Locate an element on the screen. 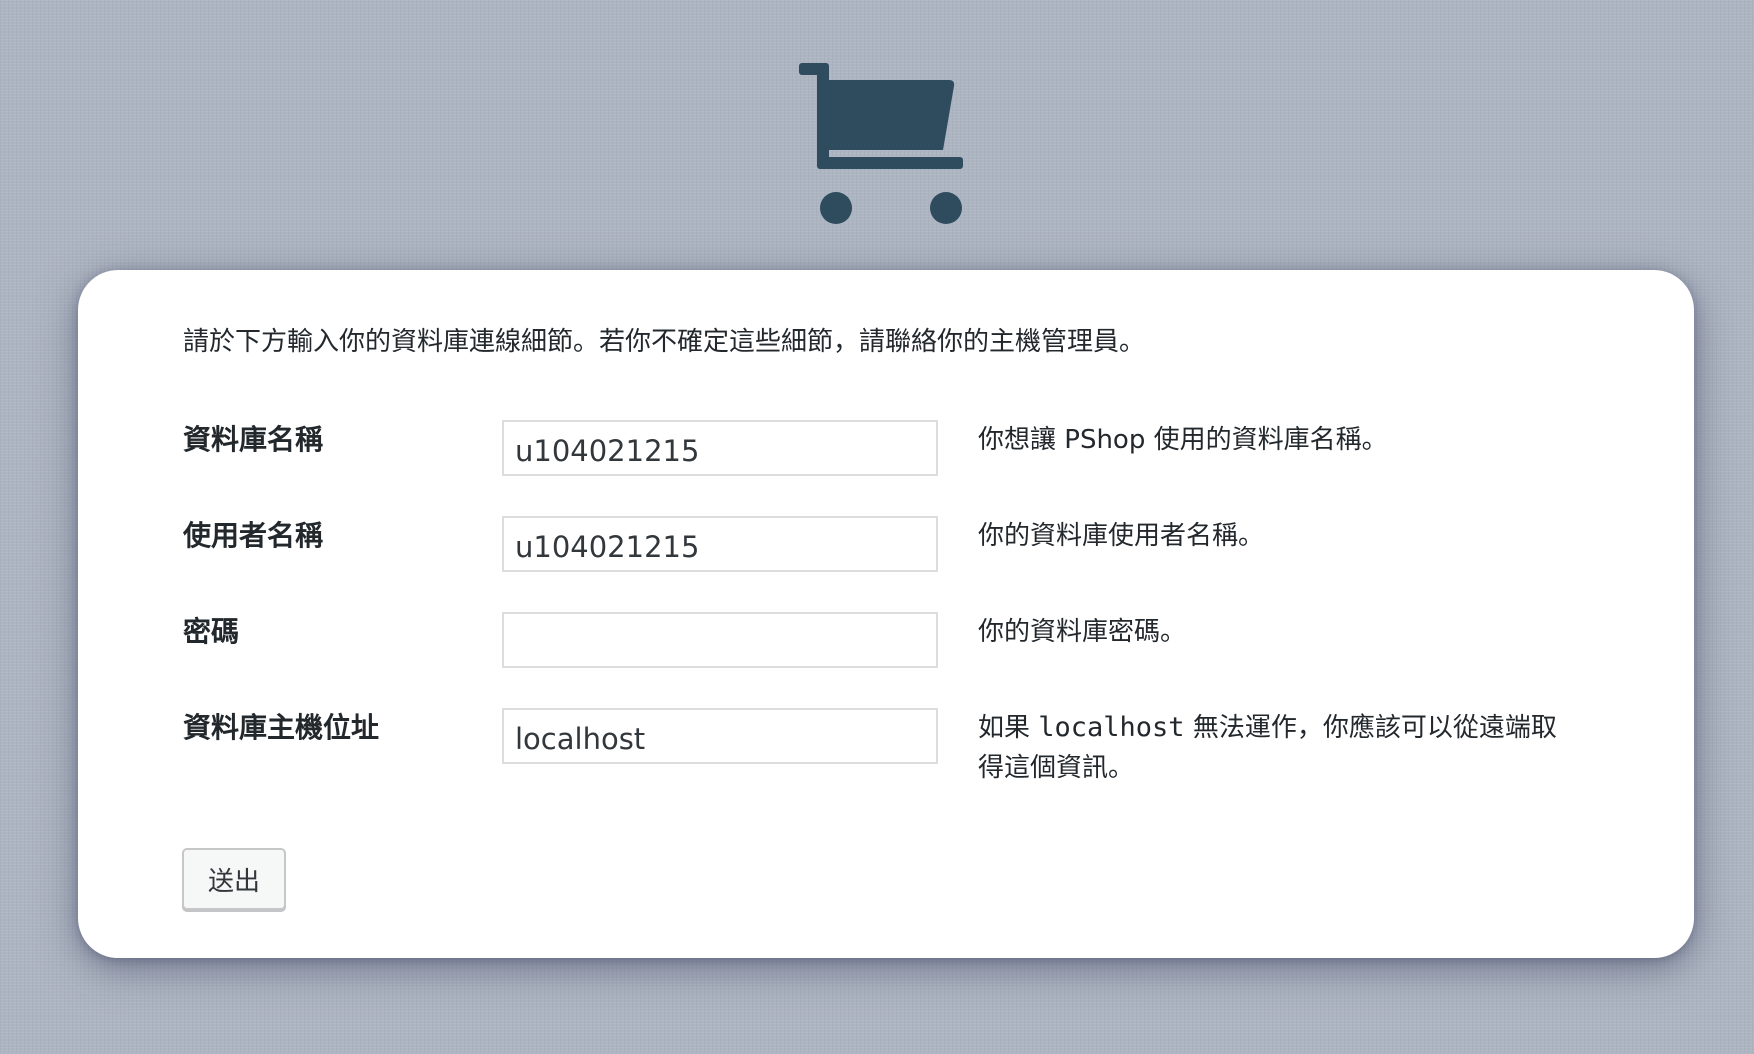  database-name-label: 資料庫名稱 is located at coordinates (253, 439).